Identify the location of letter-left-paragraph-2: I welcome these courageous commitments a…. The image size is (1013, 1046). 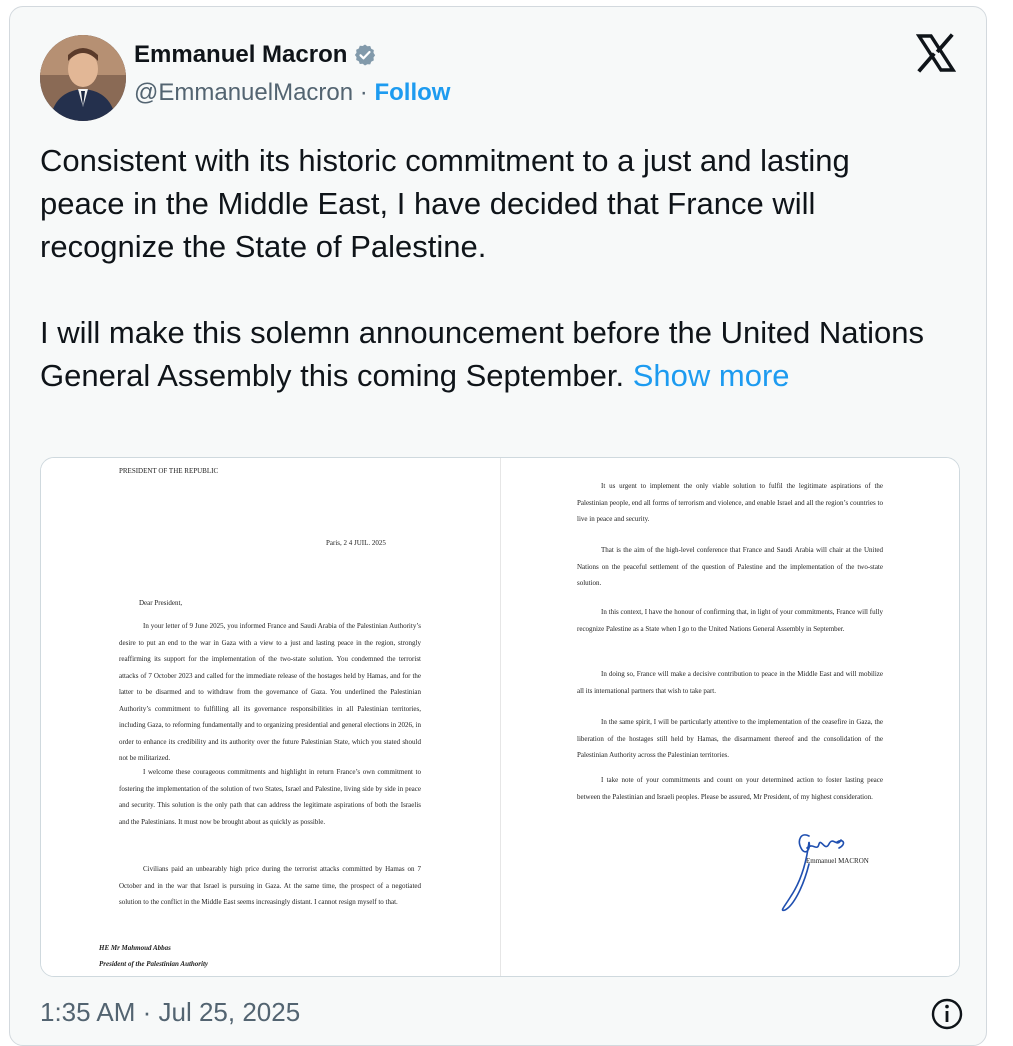
(270, 797).